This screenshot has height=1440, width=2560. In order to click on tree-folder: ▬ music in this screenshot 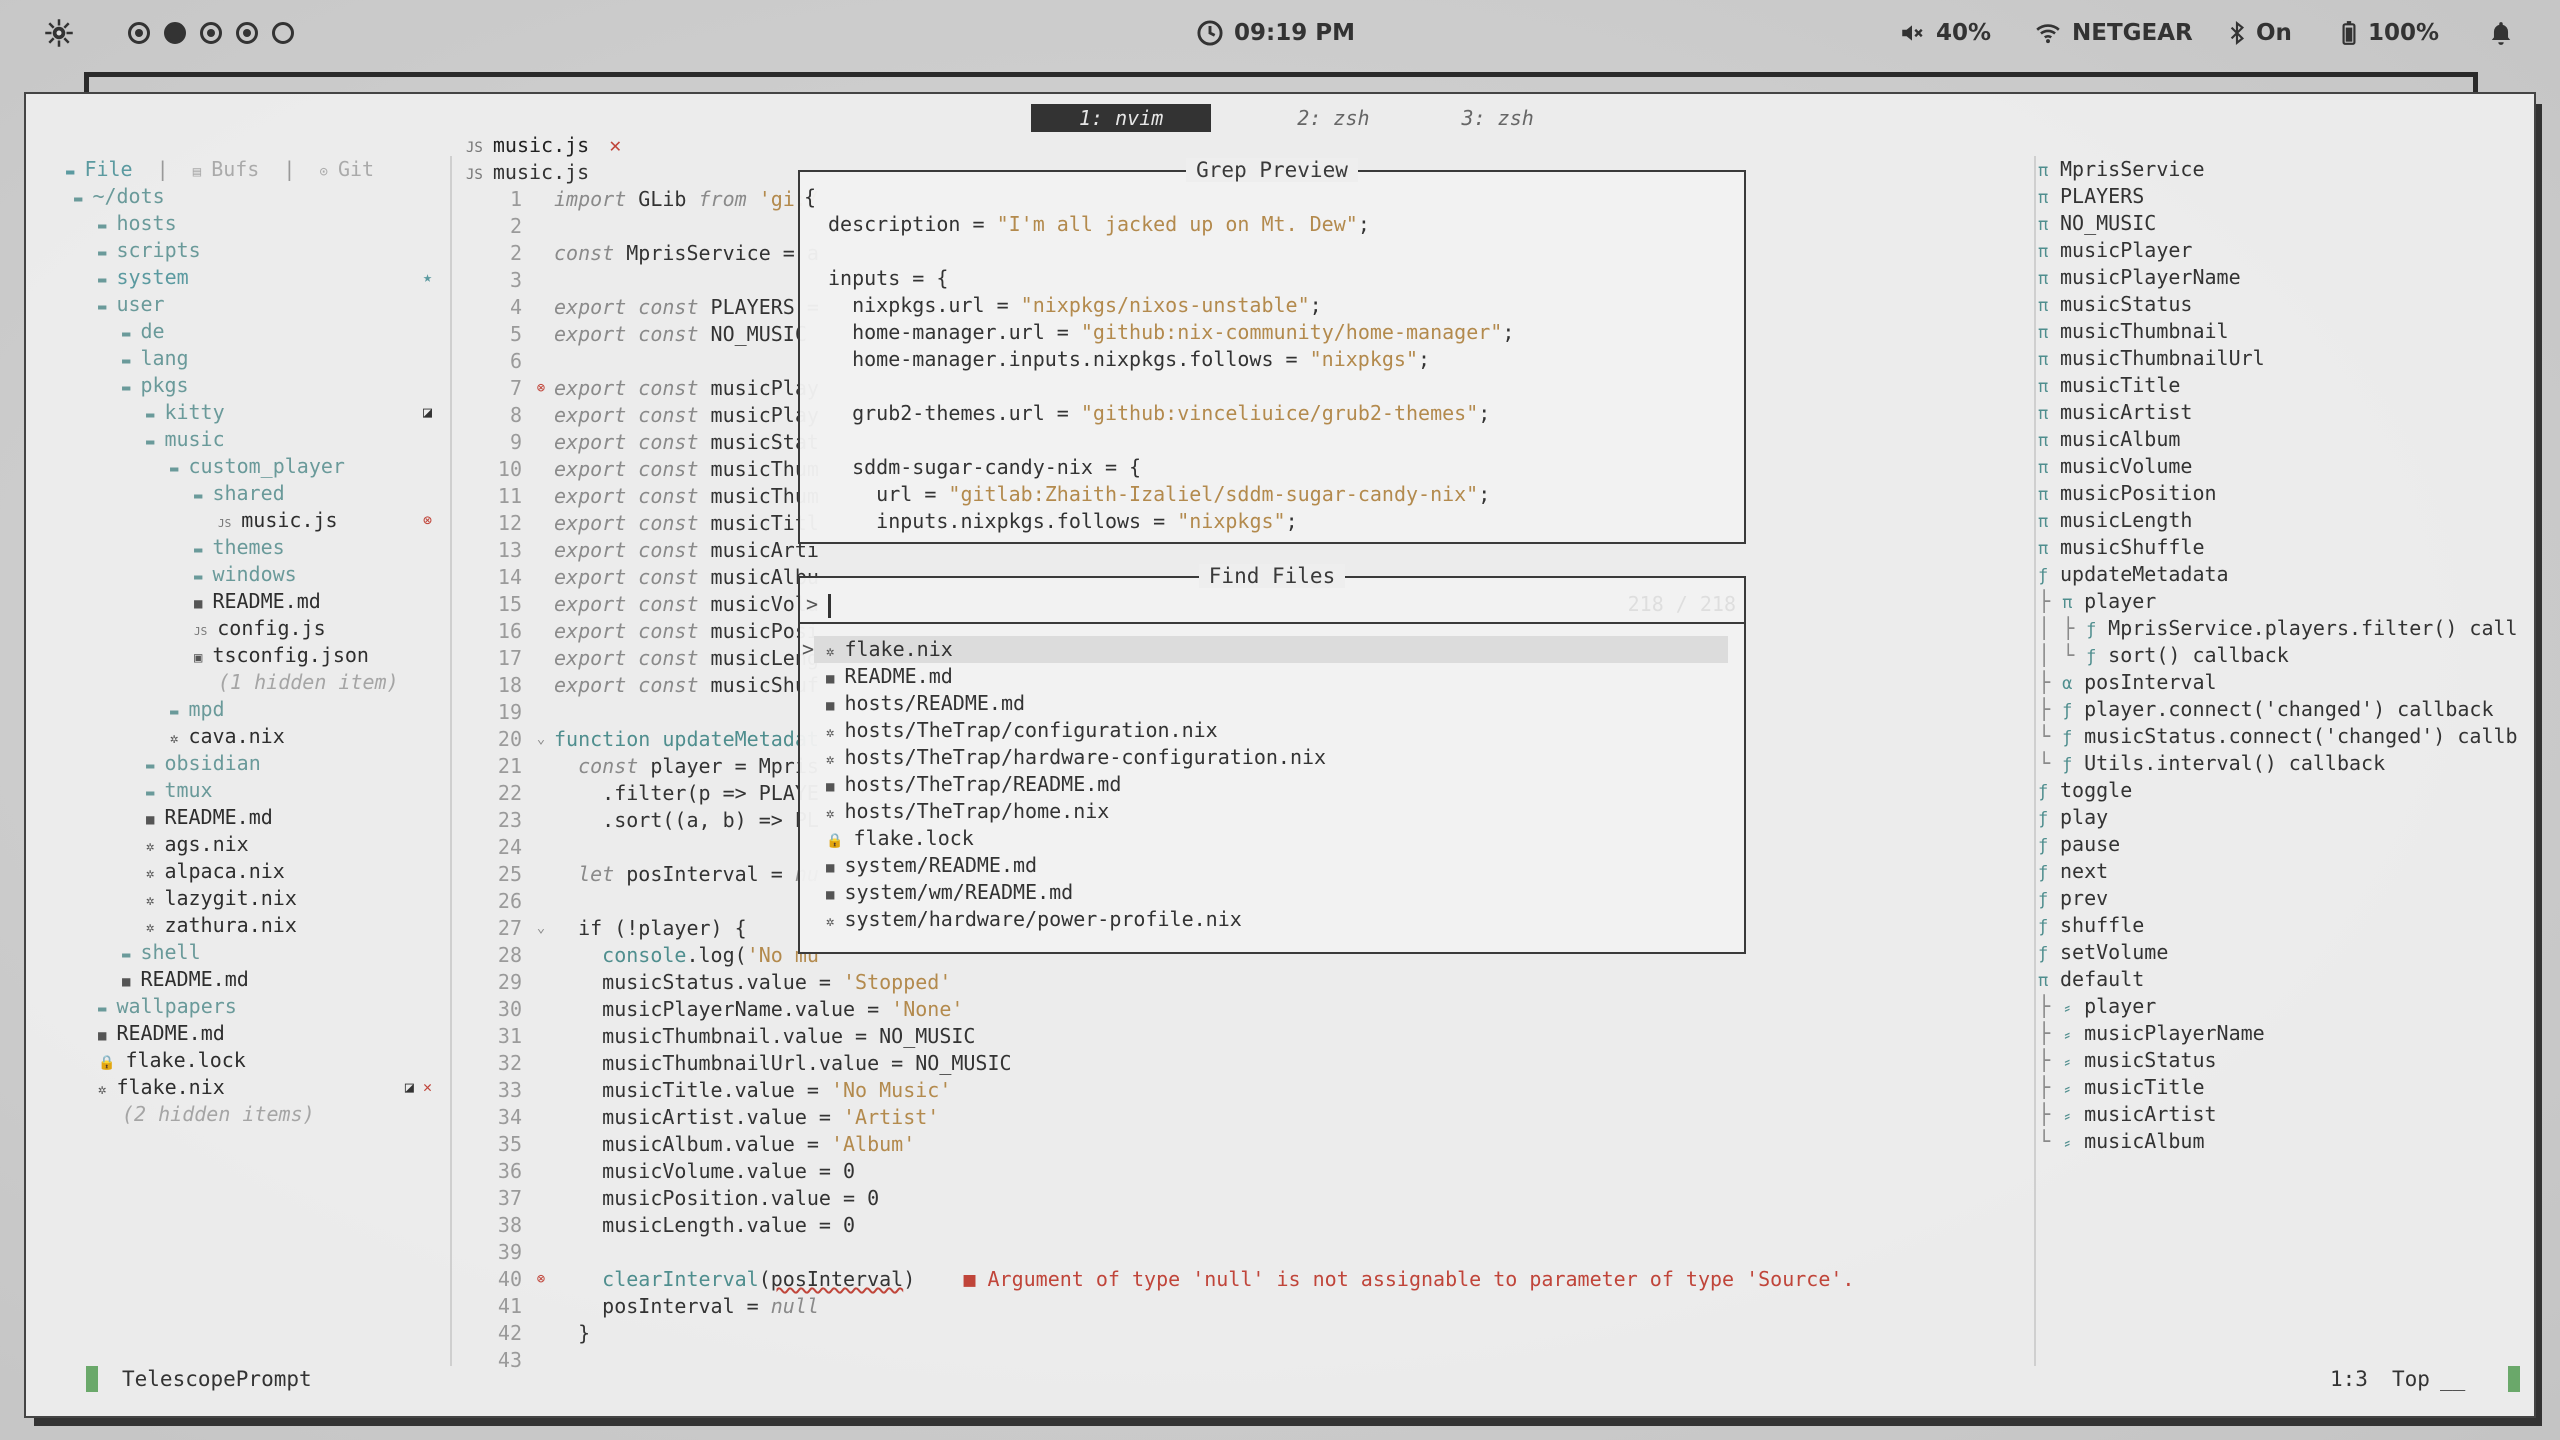, I will do `click(256, 439)`.